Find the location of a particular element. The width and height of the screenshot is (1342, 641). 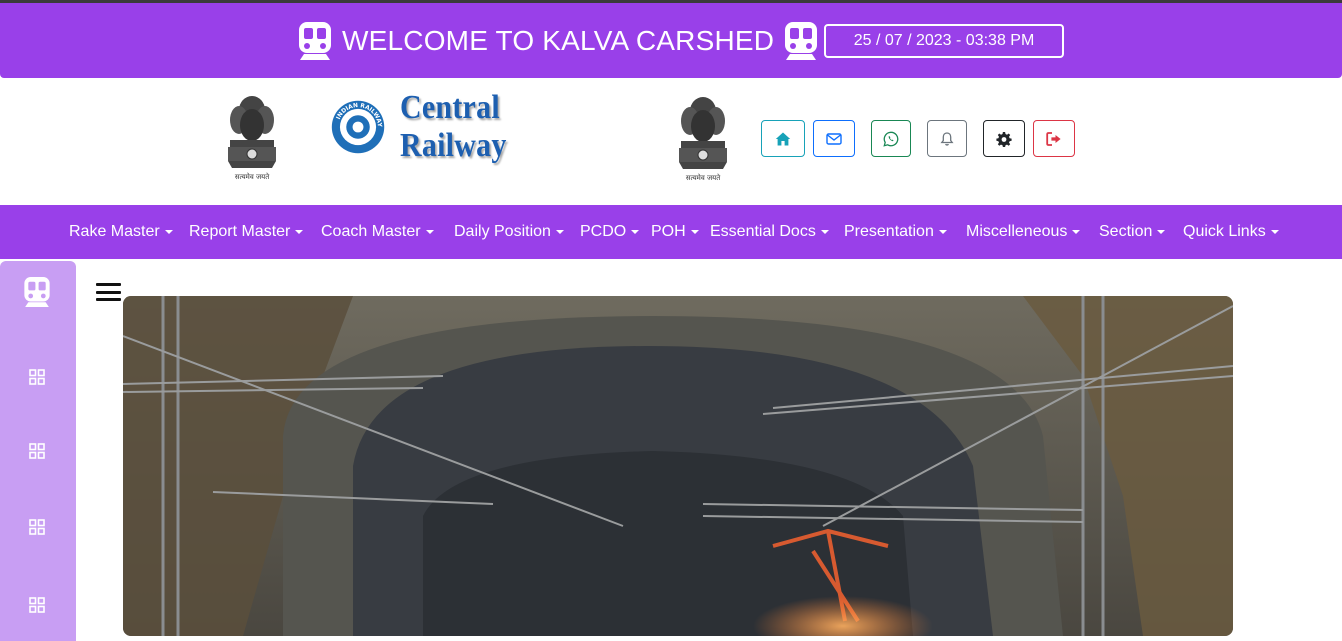

bell-icon is located at coordinates (947, 138).